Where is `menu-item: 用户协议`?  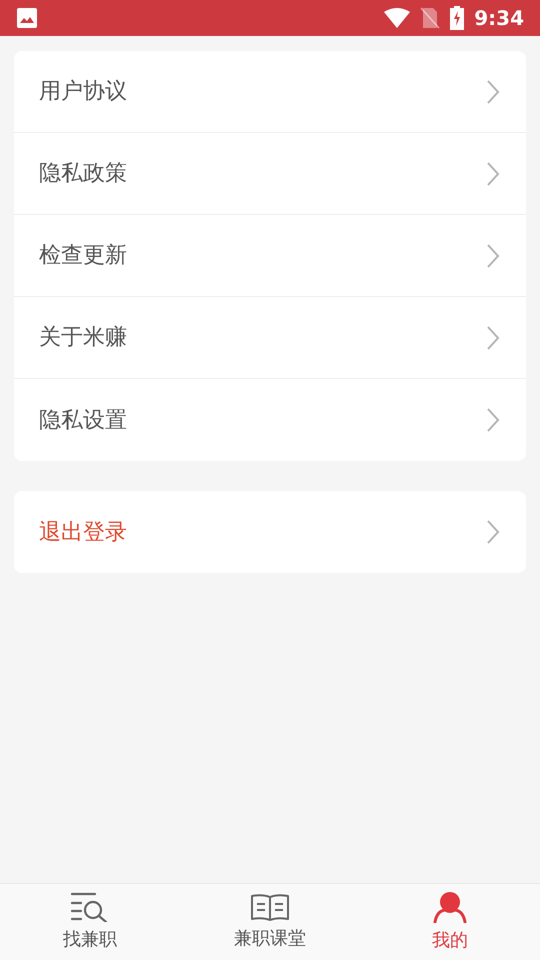
menu-item: 用户协议 is located at coordinates (270, 92).